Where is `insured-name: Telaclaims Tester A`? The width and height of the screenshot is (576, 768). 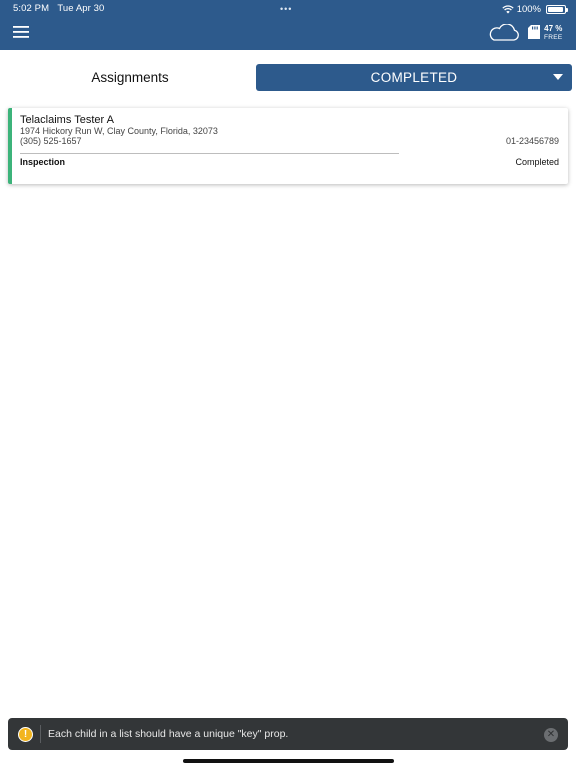 insured-name: Telaclaims Tester A is located at coordinates (67, 120).